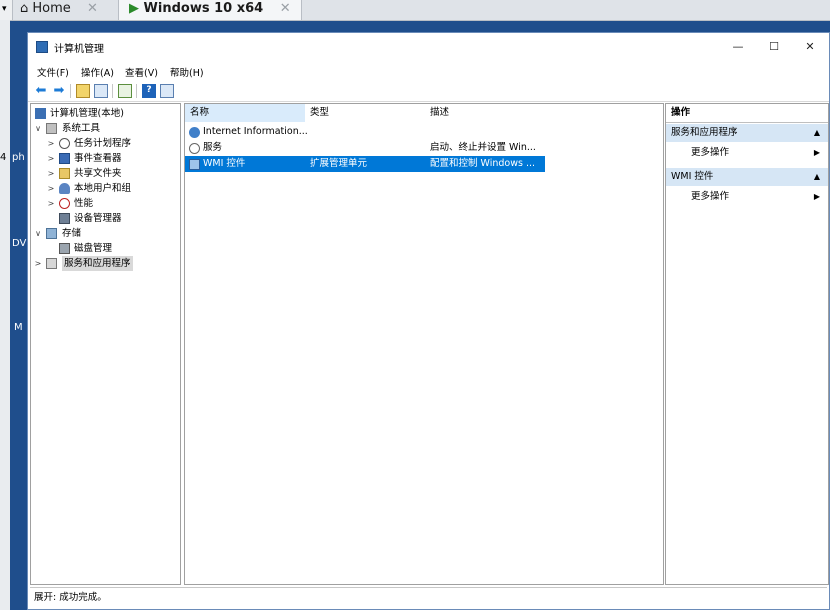 This screenshot has height=610, width=830. Describe the element at coordinates (365, 113) in the screenshot. I see `column-header-type: 类型` at that location.